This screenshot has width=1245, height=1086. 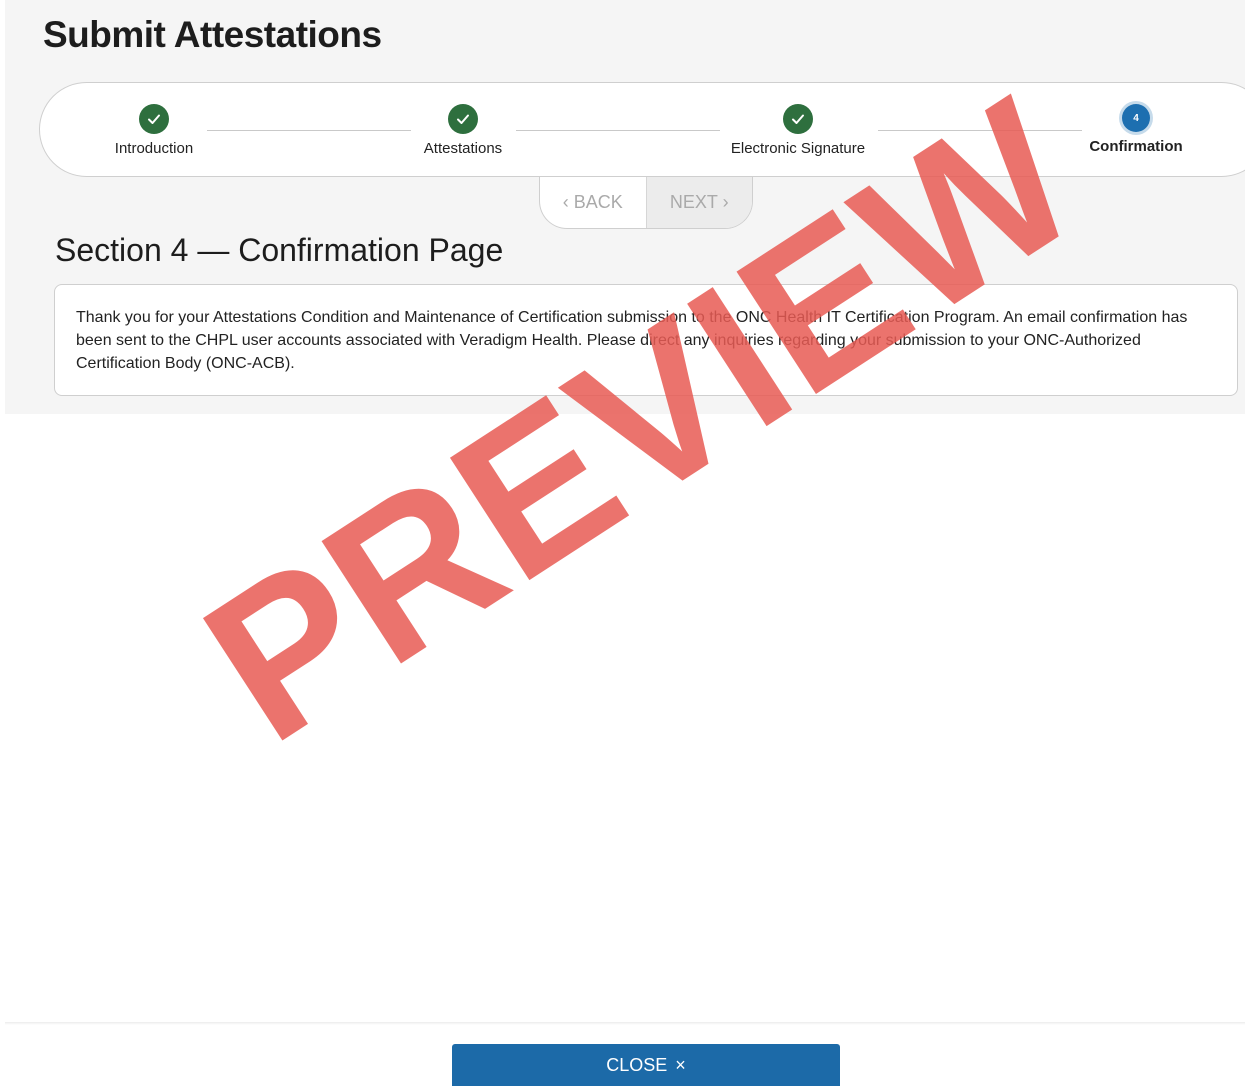 What do you see at coordinates (212, 34) in the screenshot?
I see `page-title: Submit Attestations` at bounding box center [212, 34].